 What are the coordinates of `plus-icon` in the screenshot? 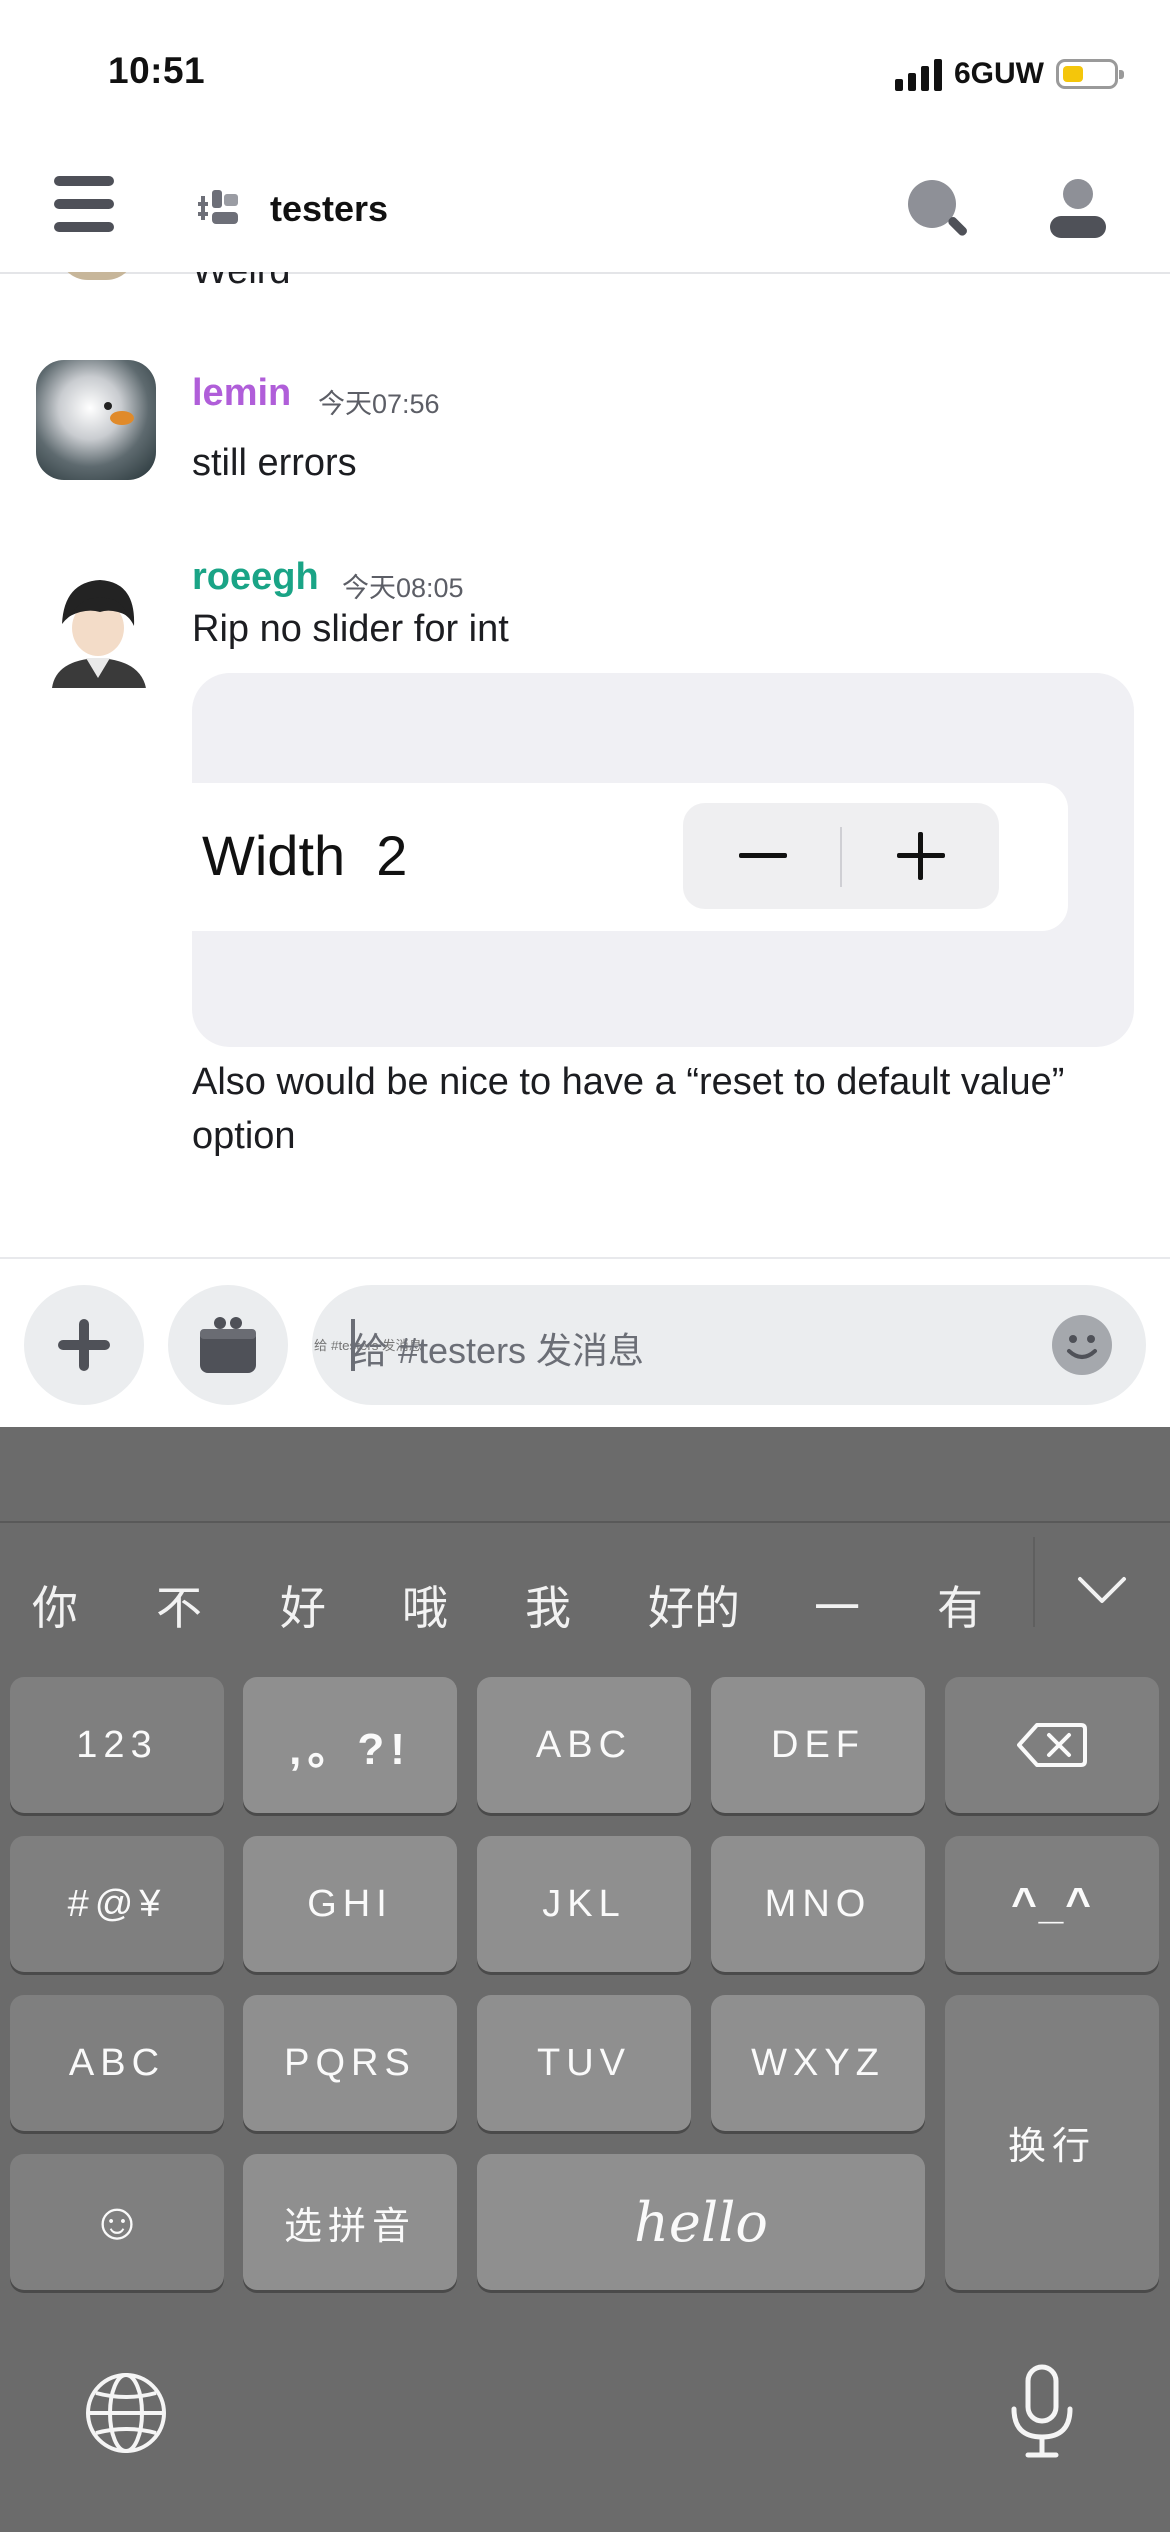 It's located at (84, 1345).